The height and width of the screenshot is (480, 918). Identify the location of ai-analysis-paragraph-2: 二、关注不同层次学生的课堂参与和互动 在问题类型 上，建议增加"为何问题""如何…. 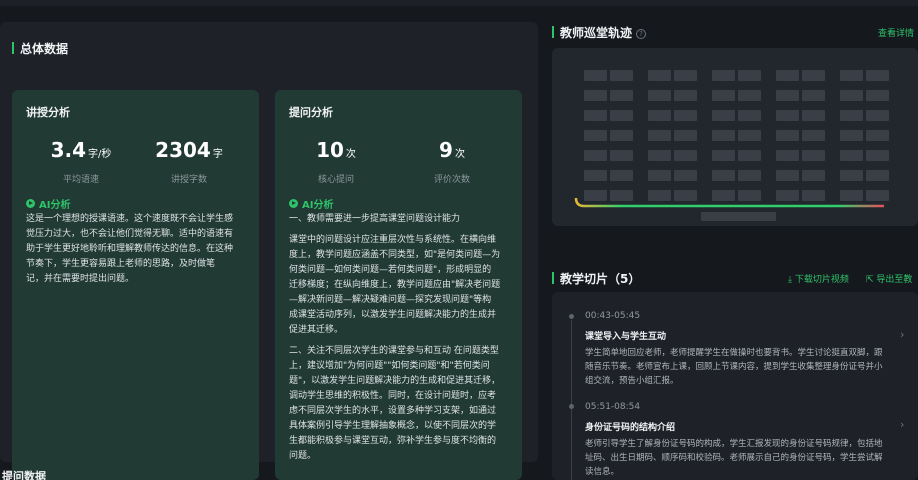
(395, 403).